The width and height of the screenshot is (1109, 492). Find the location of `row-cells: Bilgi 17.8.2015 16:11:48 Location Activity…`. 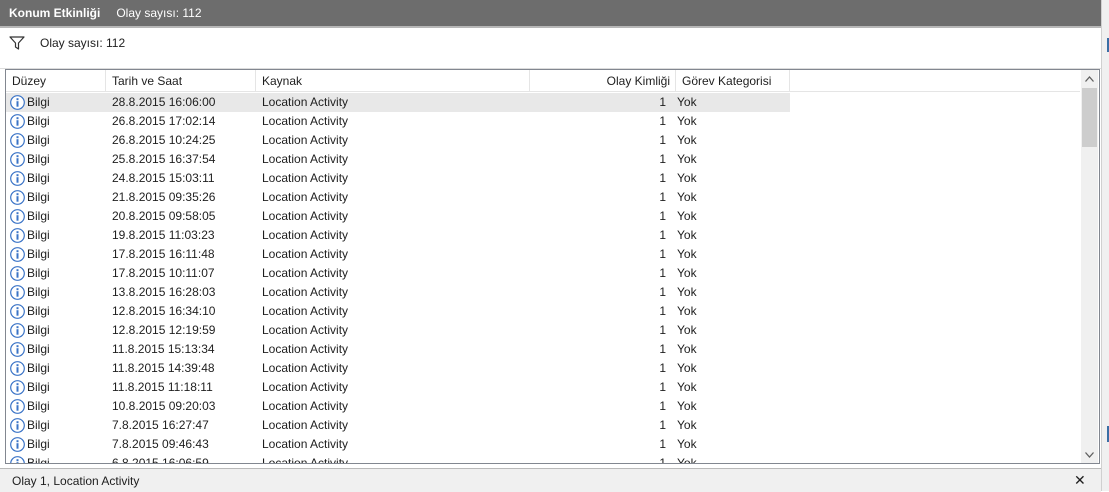

row-cells: Bilgi 17.8.2015 16:11:48 Location Activity… is located at coordinates (398, 254).